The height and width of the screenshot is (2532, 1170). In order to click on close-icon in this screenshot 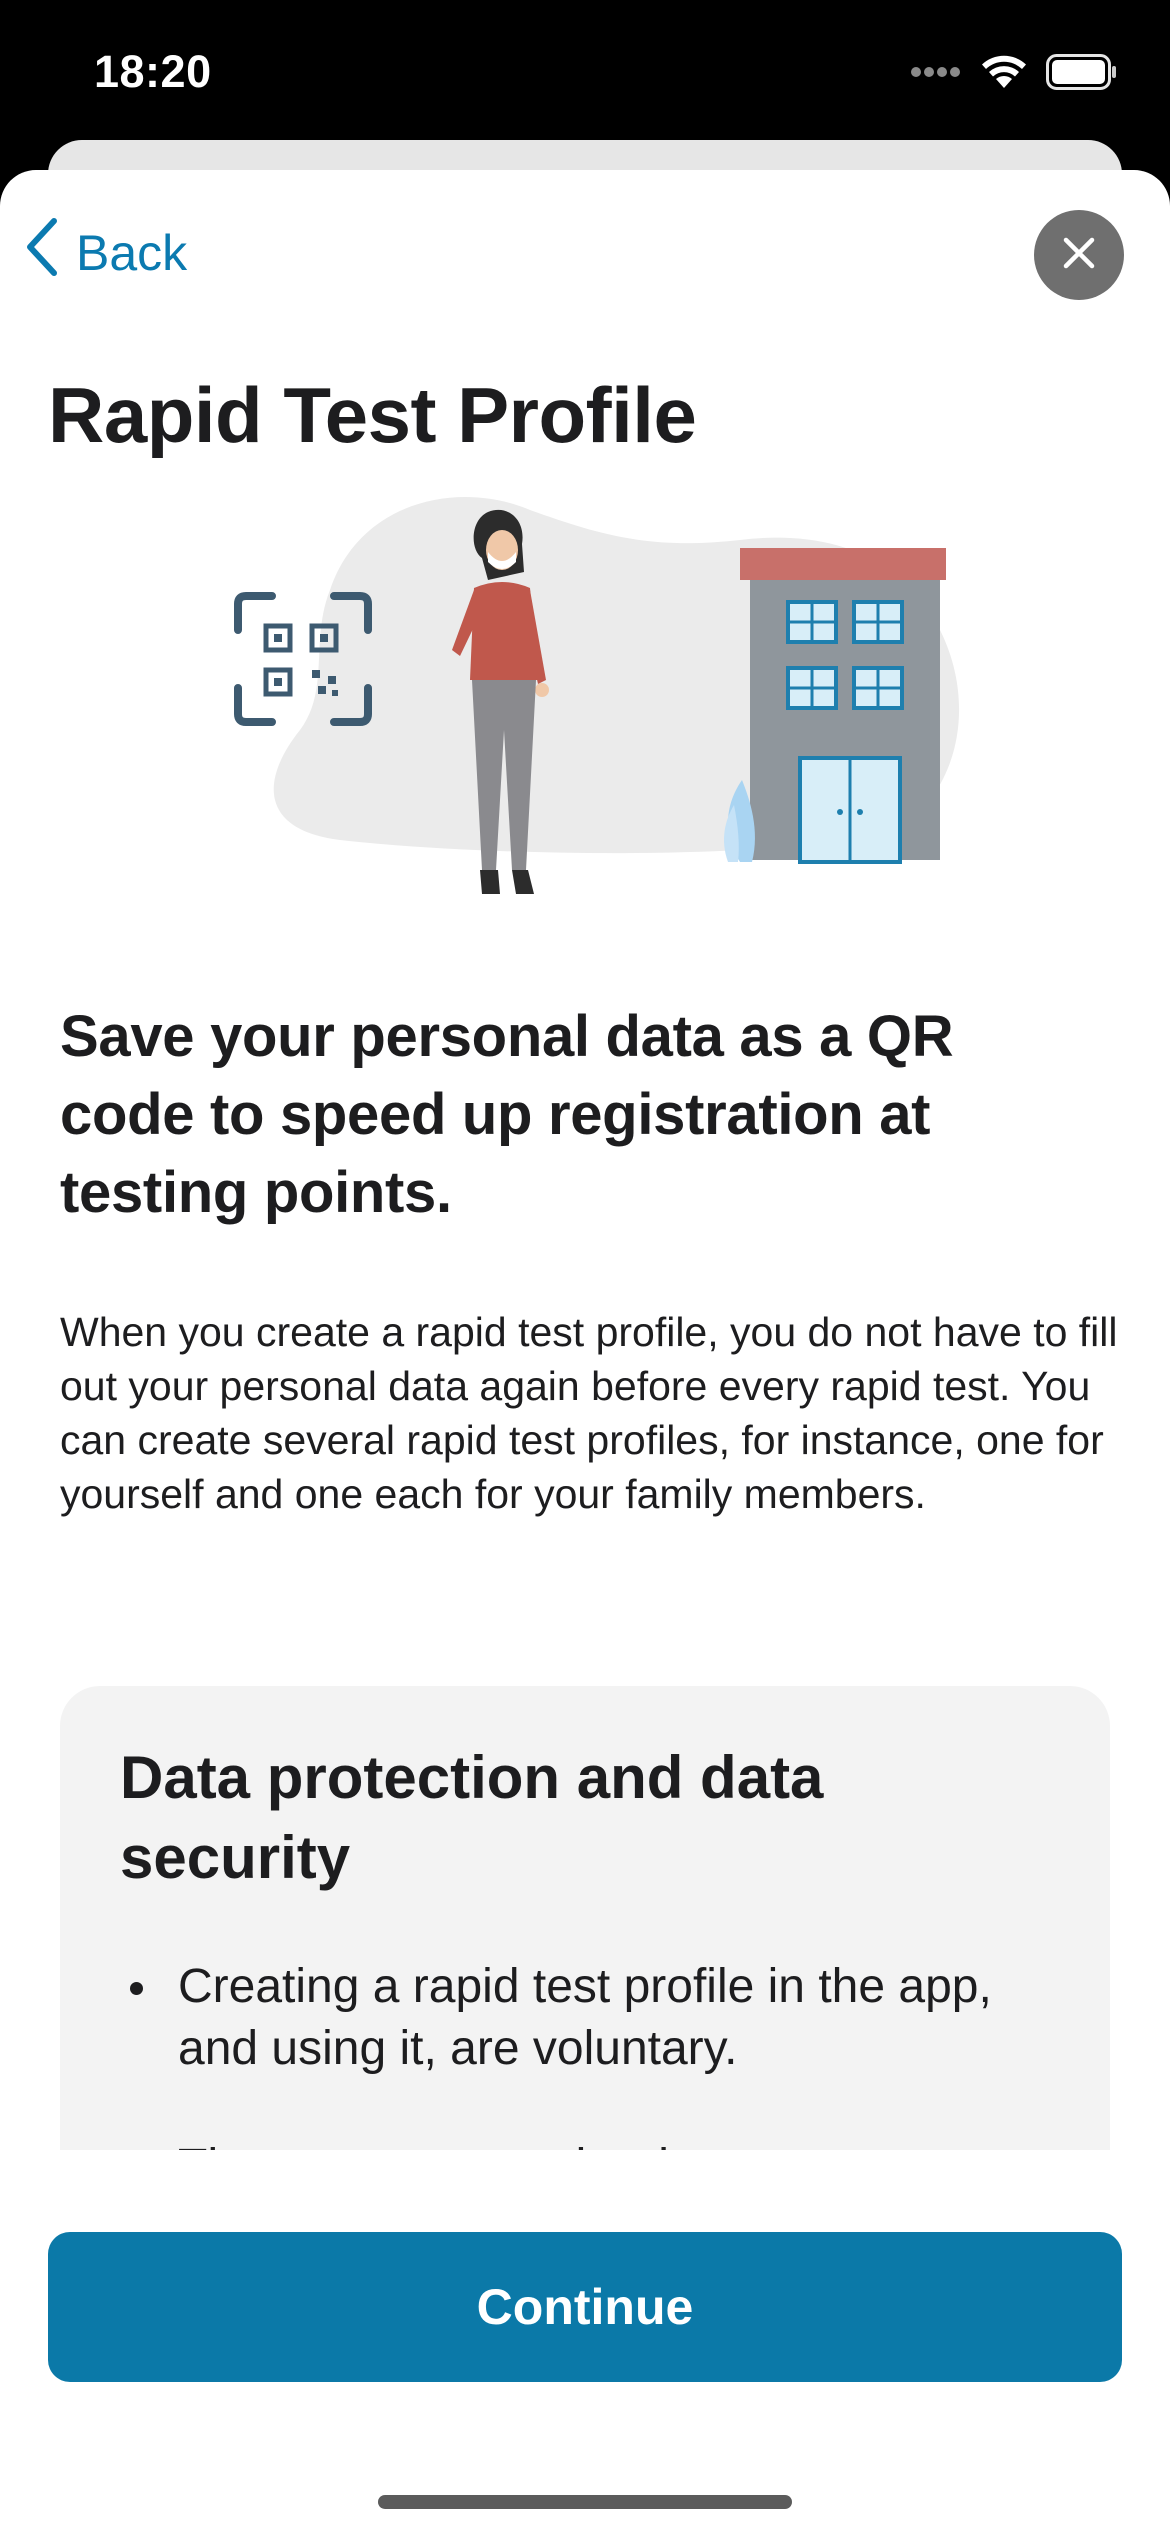, I will do `click(1079, 255)`.